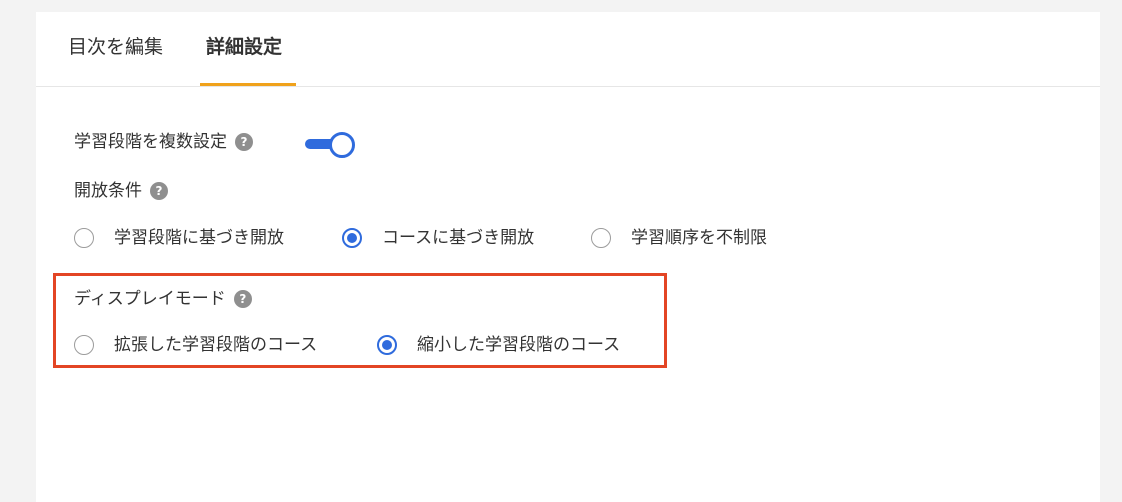 This screenshot has height=502, width=1122. Describe the element at coordinates (199, 238) in the screenshot. I see `radio-label: 学習段階に基づき開放` at that location.